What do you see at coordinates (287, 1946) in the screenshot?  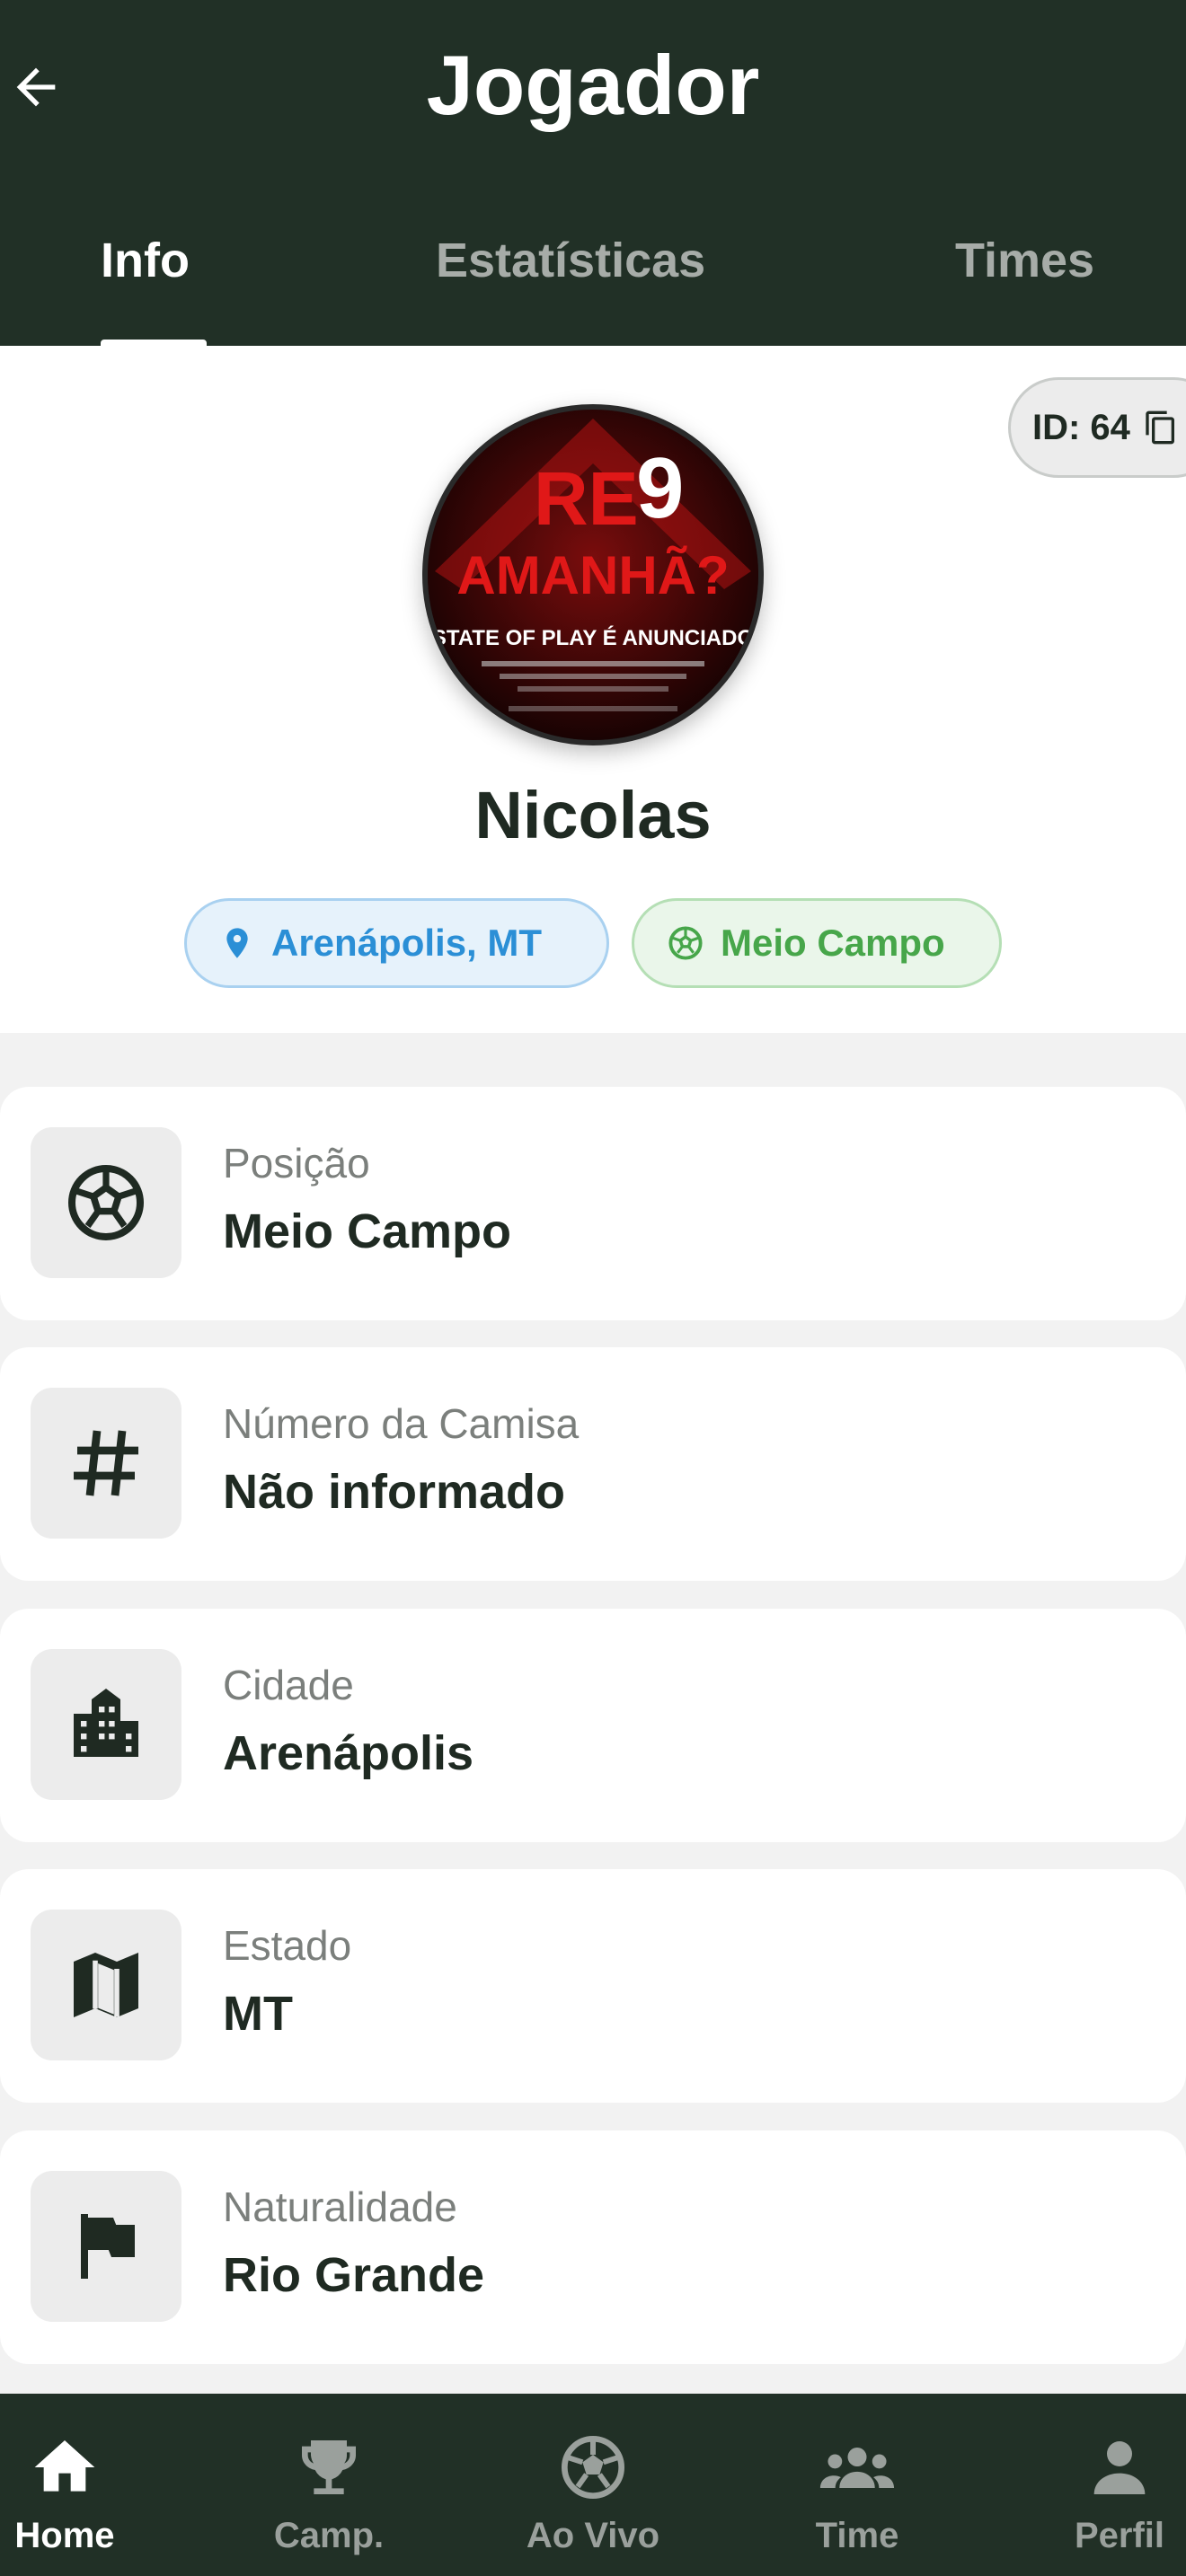 I see `row-label: Estado` at bounding box center [287, 1946].